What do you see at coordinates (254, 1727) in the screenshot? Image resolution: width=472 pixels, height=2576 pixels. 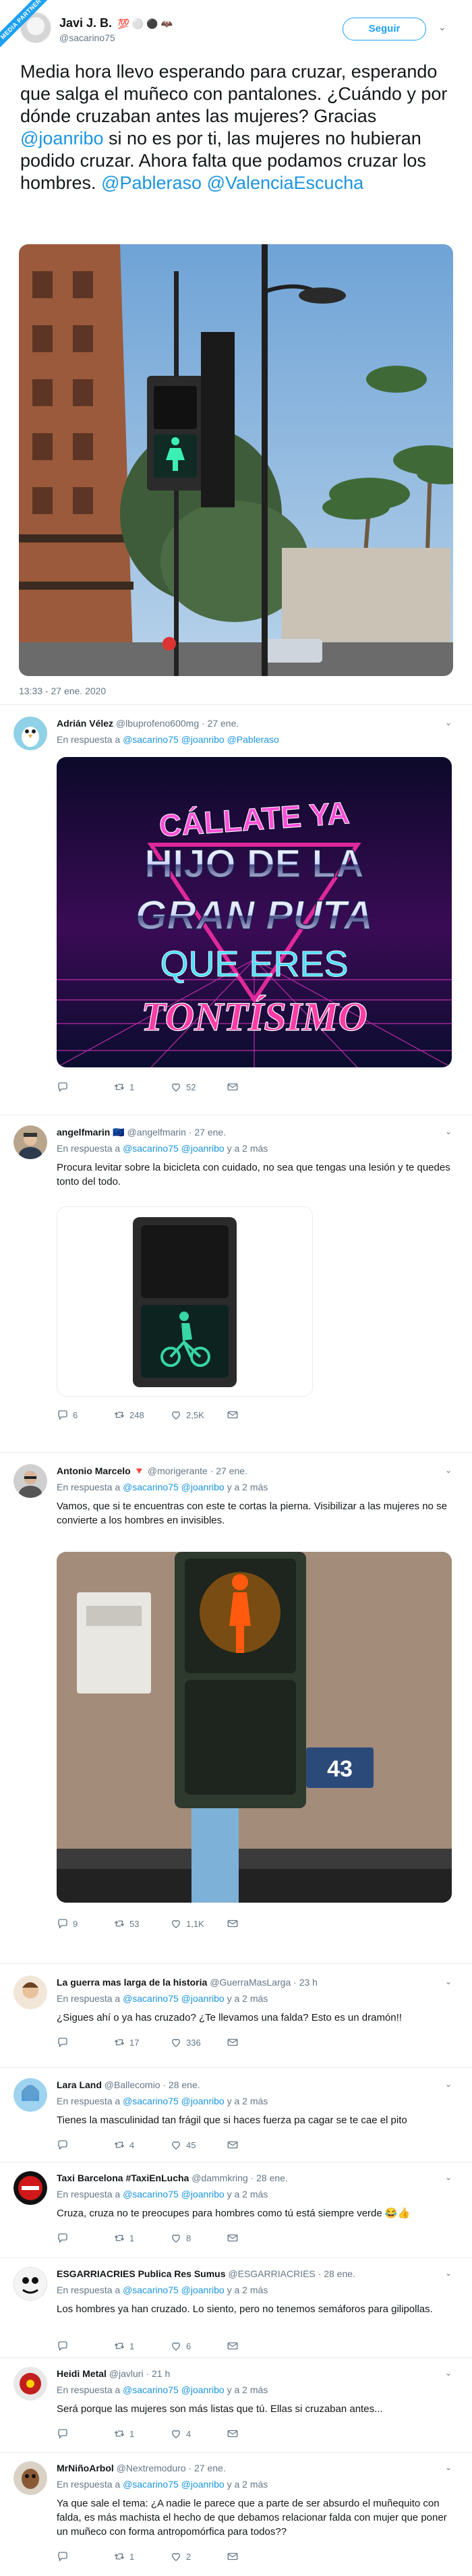 I see `reply-image-red-light: 43` at bounding box center [254, 1727].